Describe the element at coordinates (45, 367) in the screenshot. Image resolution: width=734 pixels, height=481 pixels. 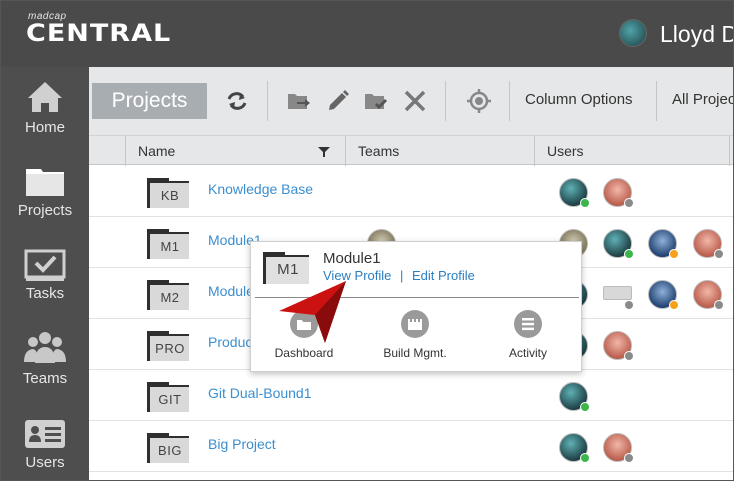
I see `nav-item-teams: Teams` at that location.